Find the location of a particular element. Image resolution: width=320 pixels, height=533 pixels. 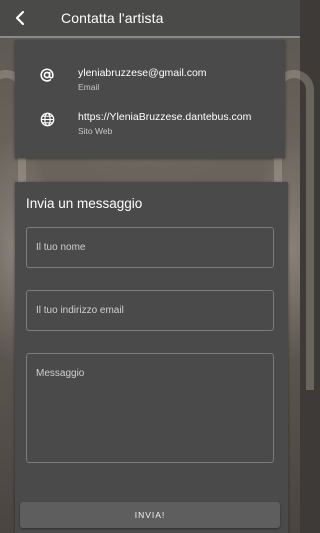

at-icon is located at coordinates (47, 75).